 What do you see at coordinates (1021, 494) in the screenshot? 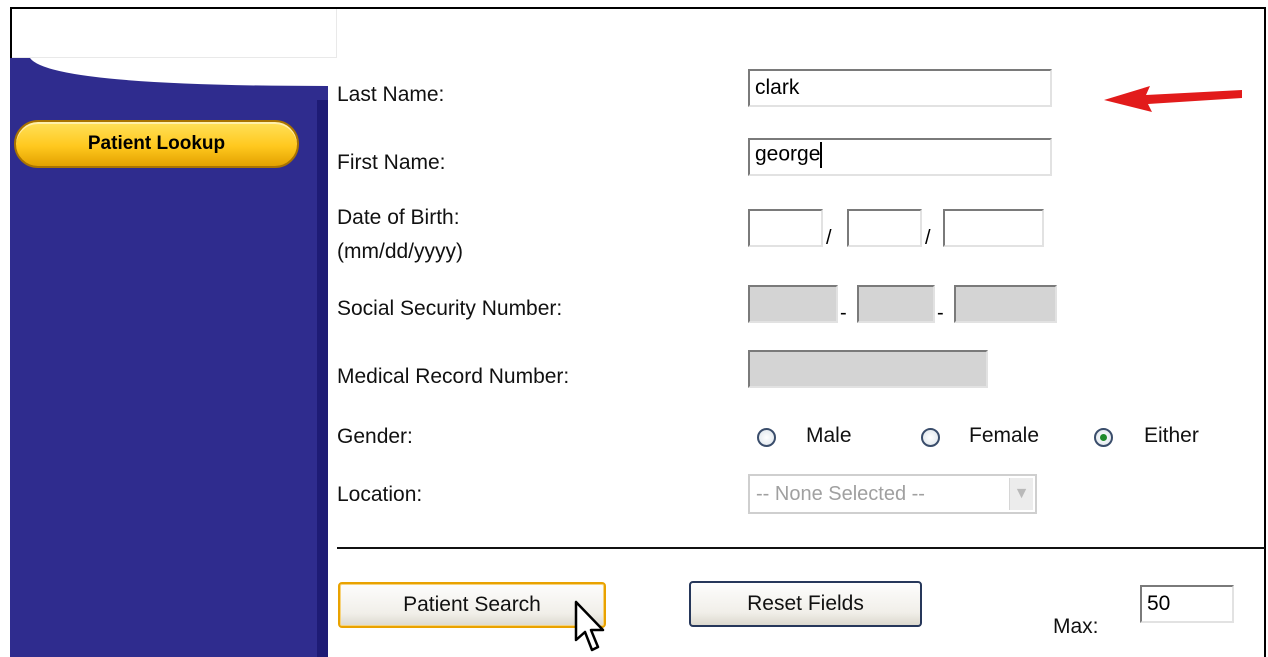
I see `chevron-down-icon: ▼` at bounding box center [1021, 494].